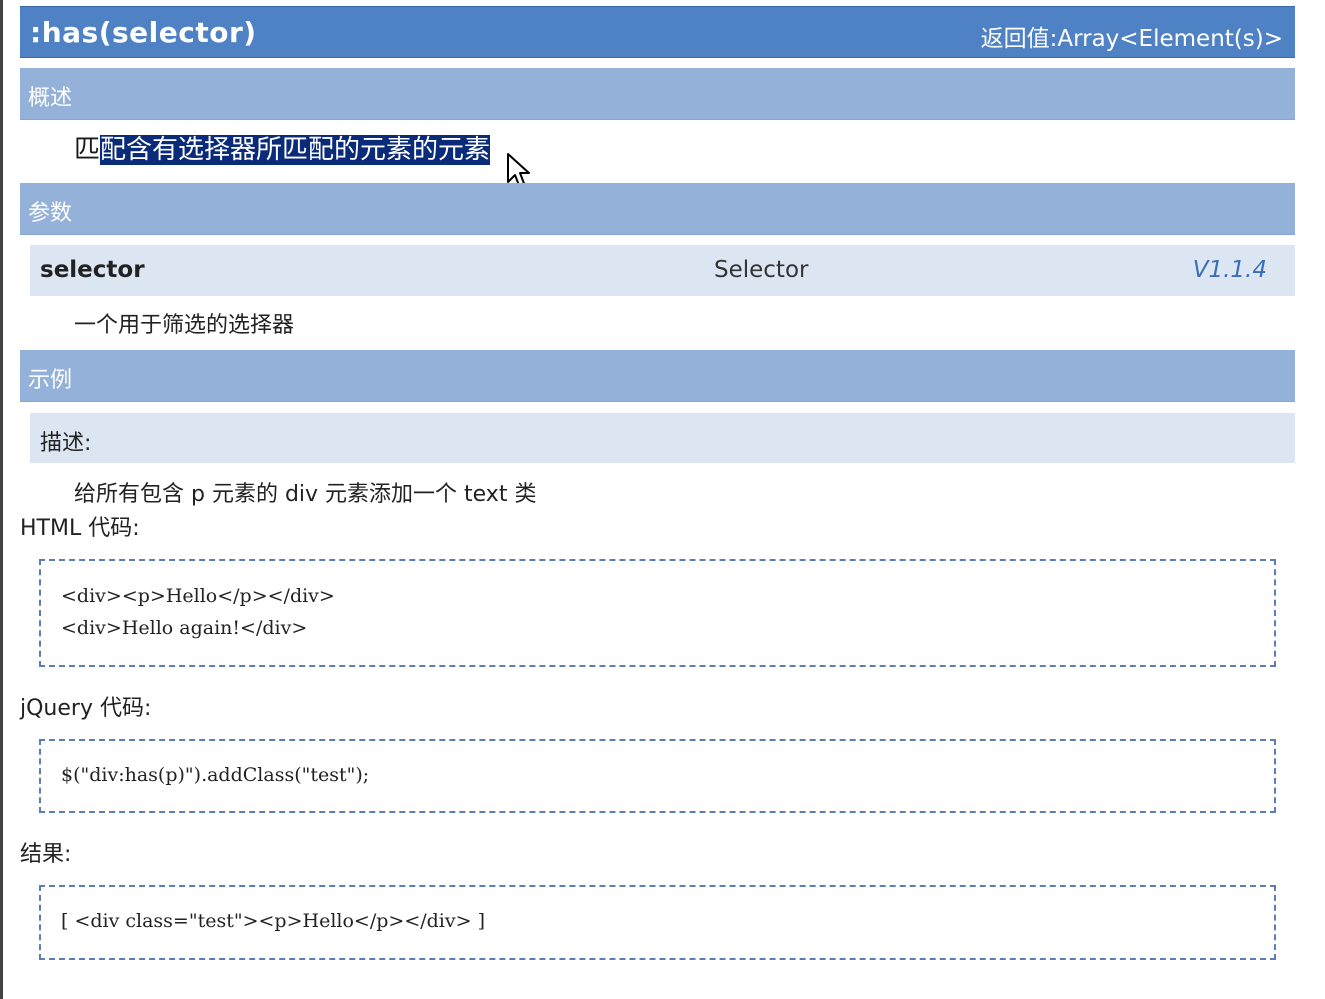 Image resolution: width=1325 pixels, height=999 pixels. I want to click on section-example: 示例, so click(657, 376).